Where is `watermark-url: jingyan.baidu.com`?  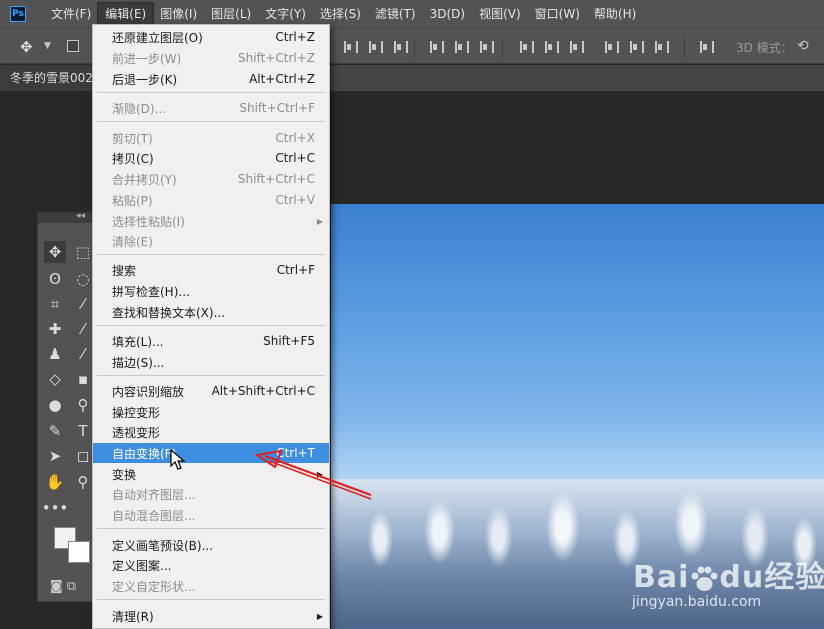 watermark-url: jingyan.baidu.com is located at coordinates (697, 602).